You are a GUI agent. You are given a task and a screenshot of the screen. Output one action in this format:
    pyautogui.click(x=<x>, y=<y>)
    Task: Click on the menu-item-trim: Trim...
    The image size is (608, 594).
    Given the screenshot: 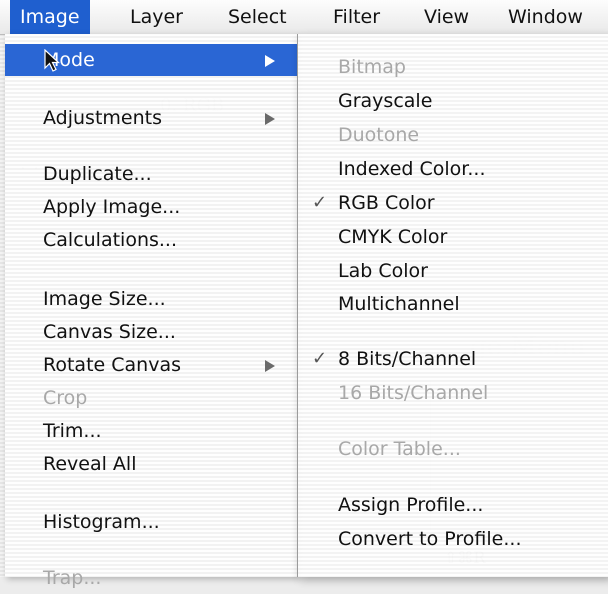 What is the action you would take?
    pyautogui.click(x=151, y=431)
    